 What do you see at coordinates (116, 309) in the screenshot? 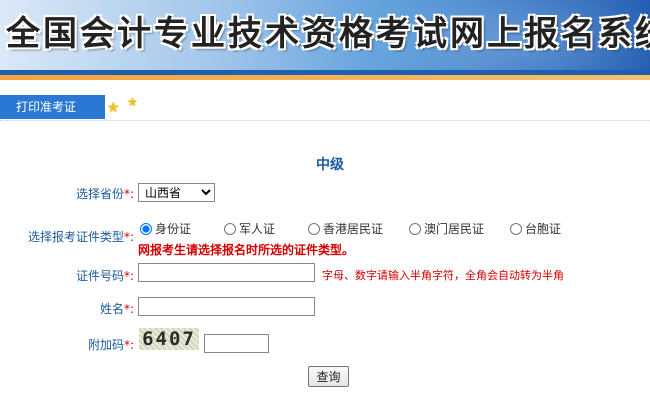
I see `name-label: 姓名*:` at bounding box center [116, 309].